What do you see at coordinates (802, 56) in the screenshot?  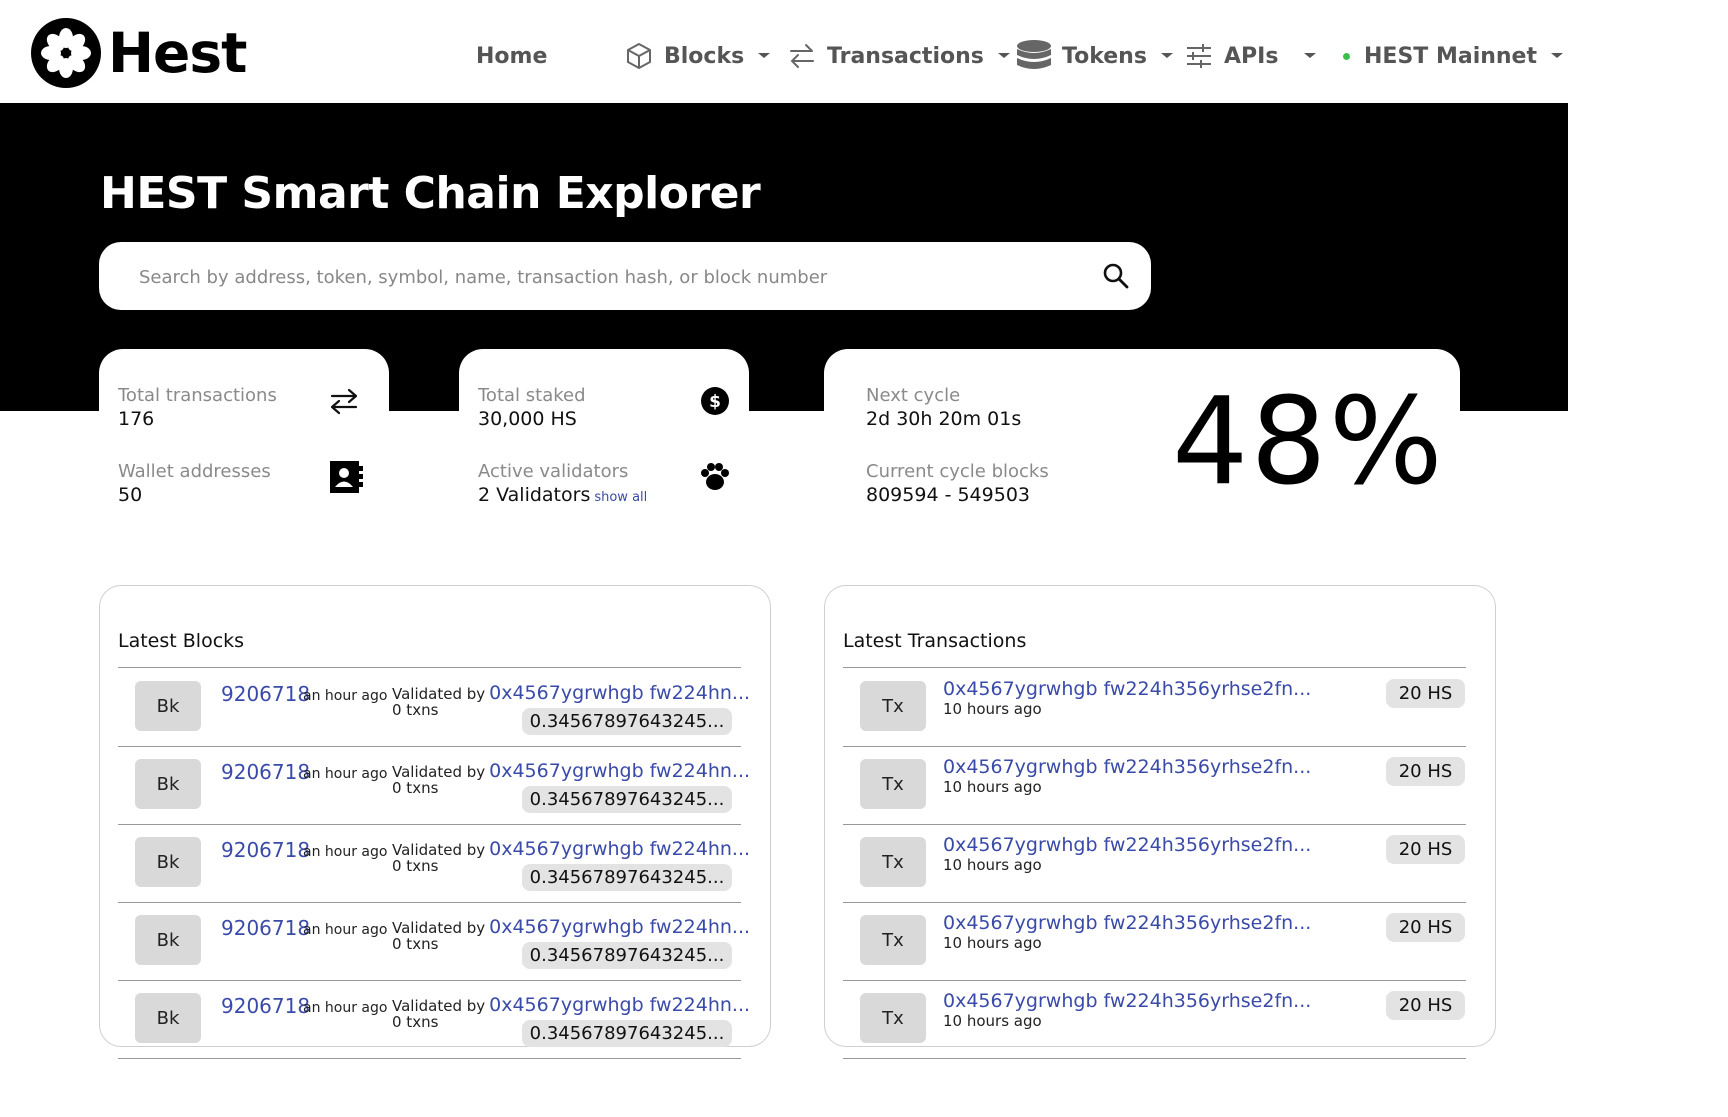 I see `swap-arrows-icon` at bounding box center [802, 56].